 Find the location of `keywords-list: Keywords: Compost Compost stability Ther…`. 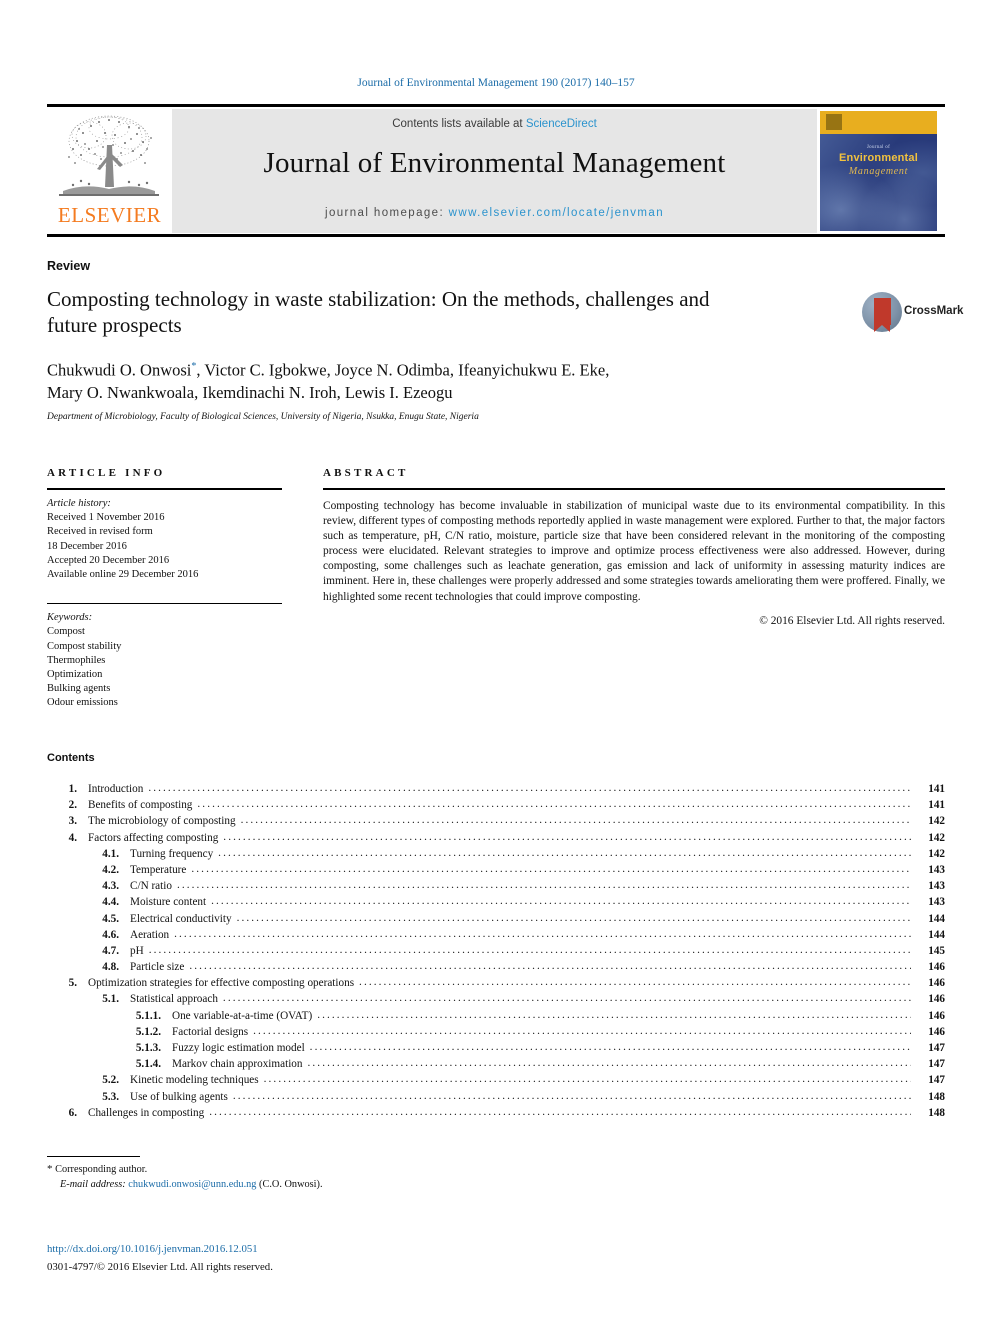

keywords-list: Keywords: Compost Compost stability Ther… is located at coordinates (164, 660).